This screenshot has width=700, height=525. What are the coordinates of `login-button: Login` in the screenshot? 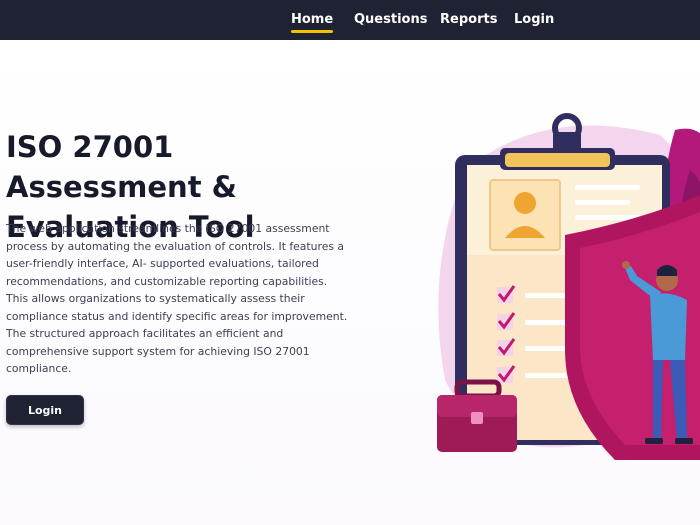 It's located at (45, 410).